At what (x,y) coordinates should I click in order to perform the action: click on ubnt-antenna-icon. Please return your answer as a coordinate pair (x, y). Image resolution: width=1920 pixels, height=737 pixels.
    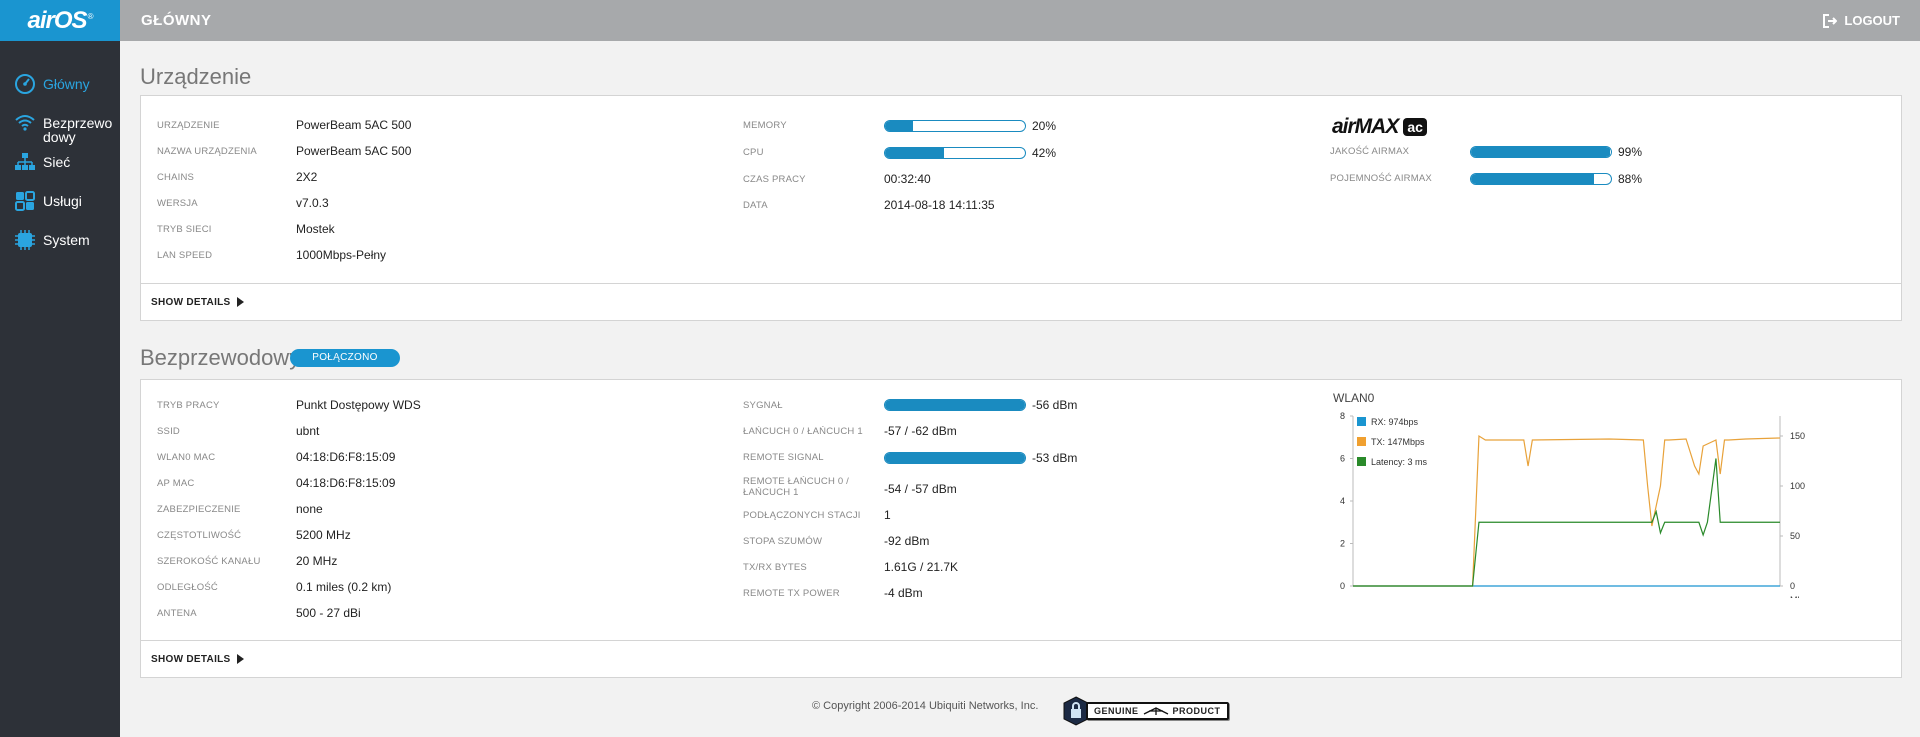
    Looking at the image, I should click on (1155, 711).